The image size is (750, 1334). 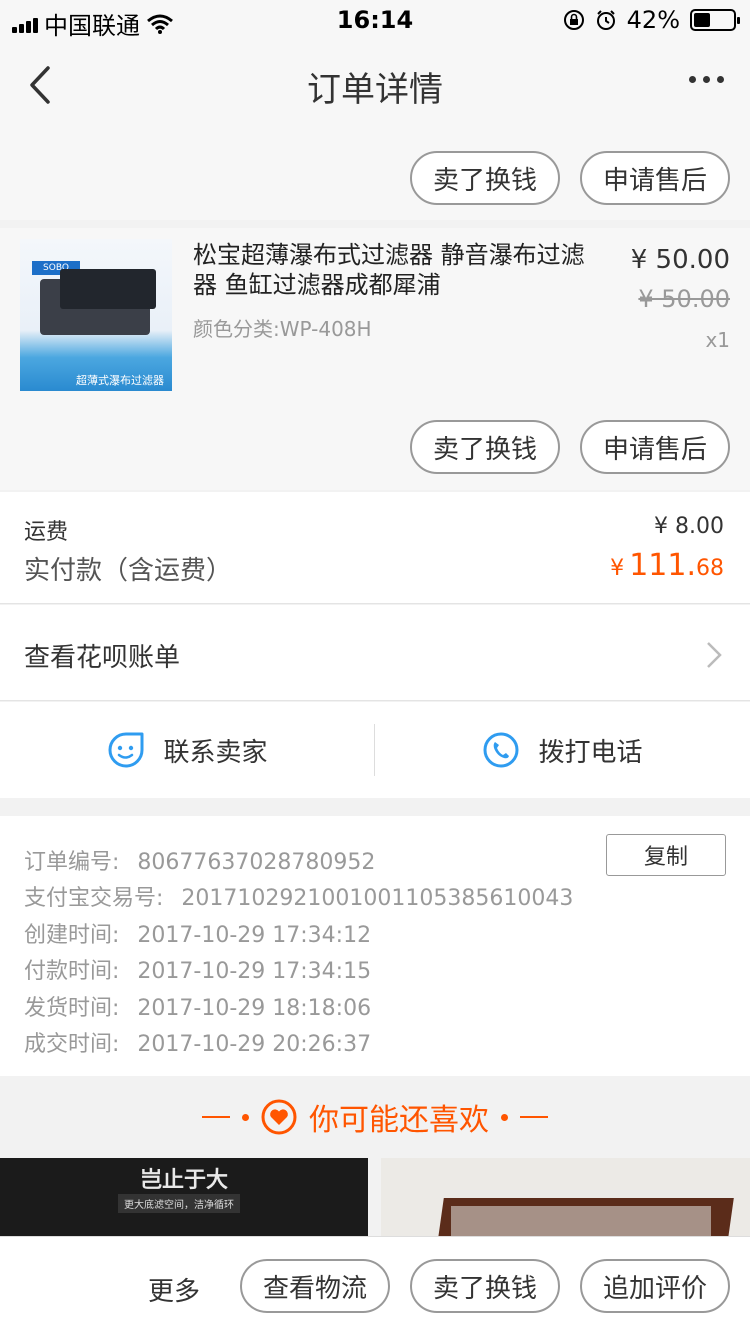 What do you see at coordinates (581, 1222) in the screenshot?
I see `aquarium-glass` at bounding box center [581, 1222].